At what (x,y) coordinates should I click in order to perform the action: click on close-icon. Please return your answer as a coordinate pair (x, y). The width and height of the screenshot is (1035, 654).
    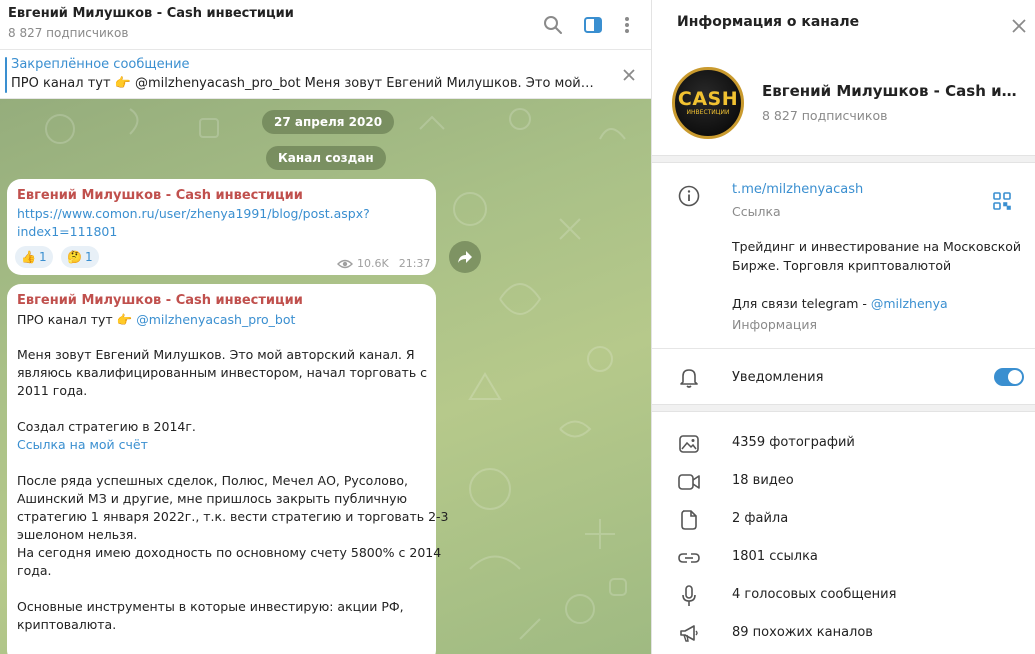
    Looking at the image, I should click on (1019, 26).